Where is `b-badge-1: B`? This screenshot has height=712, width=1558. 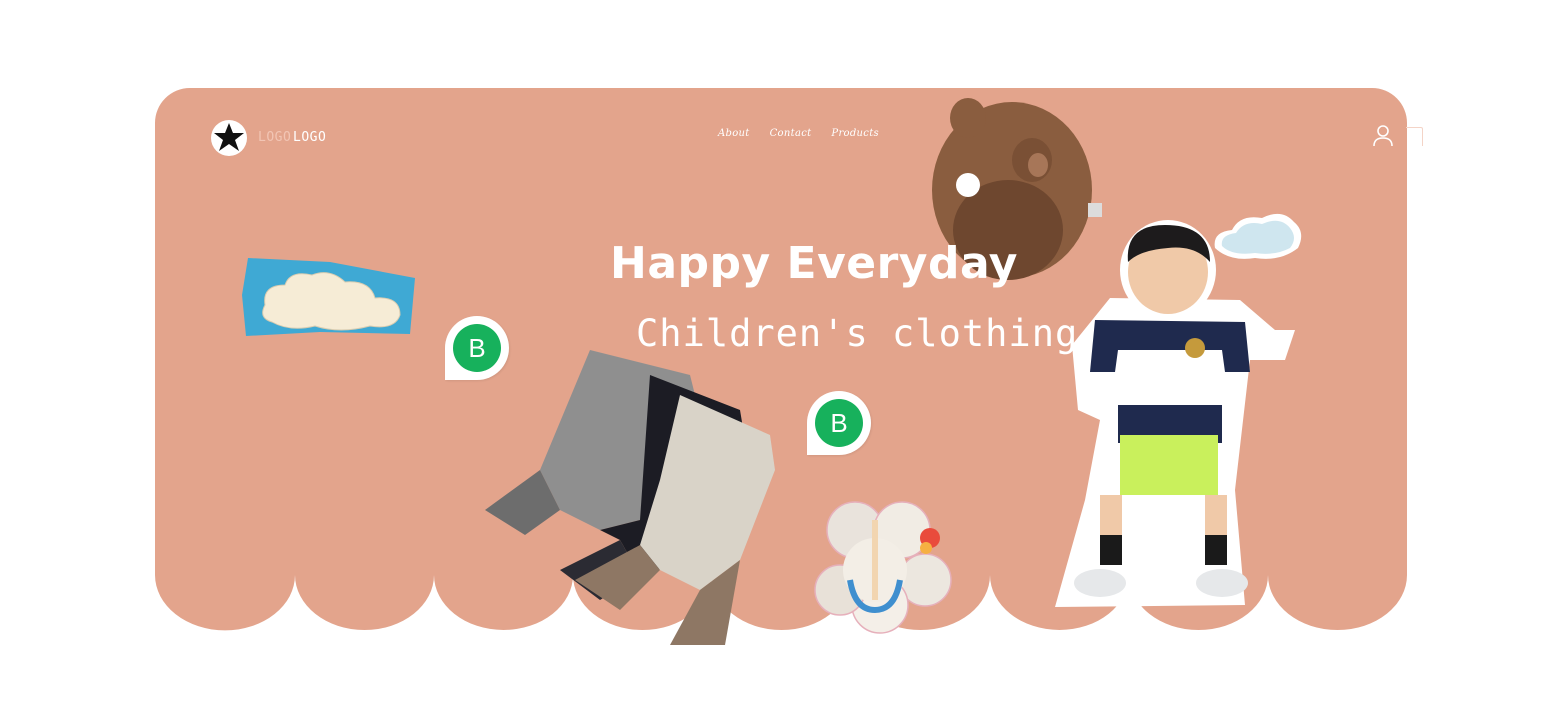
b-badge-1: B is located at coordinates (477, 348).